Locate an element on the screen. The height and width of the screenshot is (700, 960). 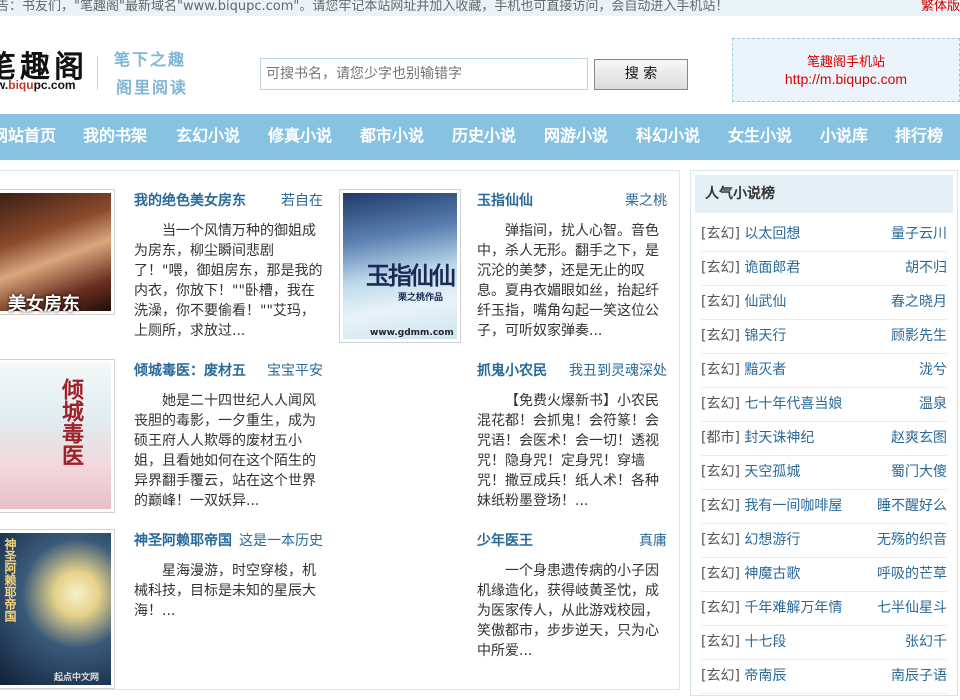
book-title: 抓鬼小农民 is located at coordinates (512, 370).